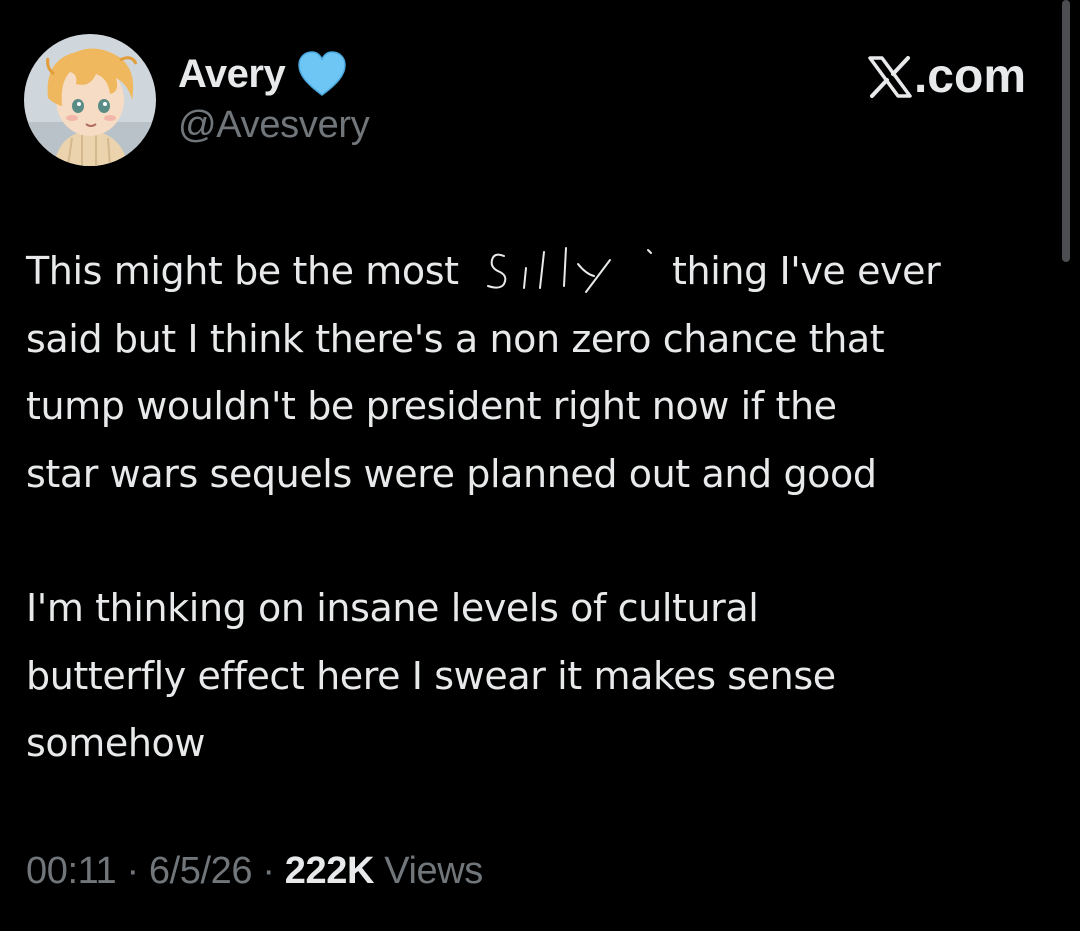 Image resolution: width=1080 pixels, height=931 pixels. Describe the element at coordinates (322, 74) in the screenshot. I see `blue-heart-icon` at that location.